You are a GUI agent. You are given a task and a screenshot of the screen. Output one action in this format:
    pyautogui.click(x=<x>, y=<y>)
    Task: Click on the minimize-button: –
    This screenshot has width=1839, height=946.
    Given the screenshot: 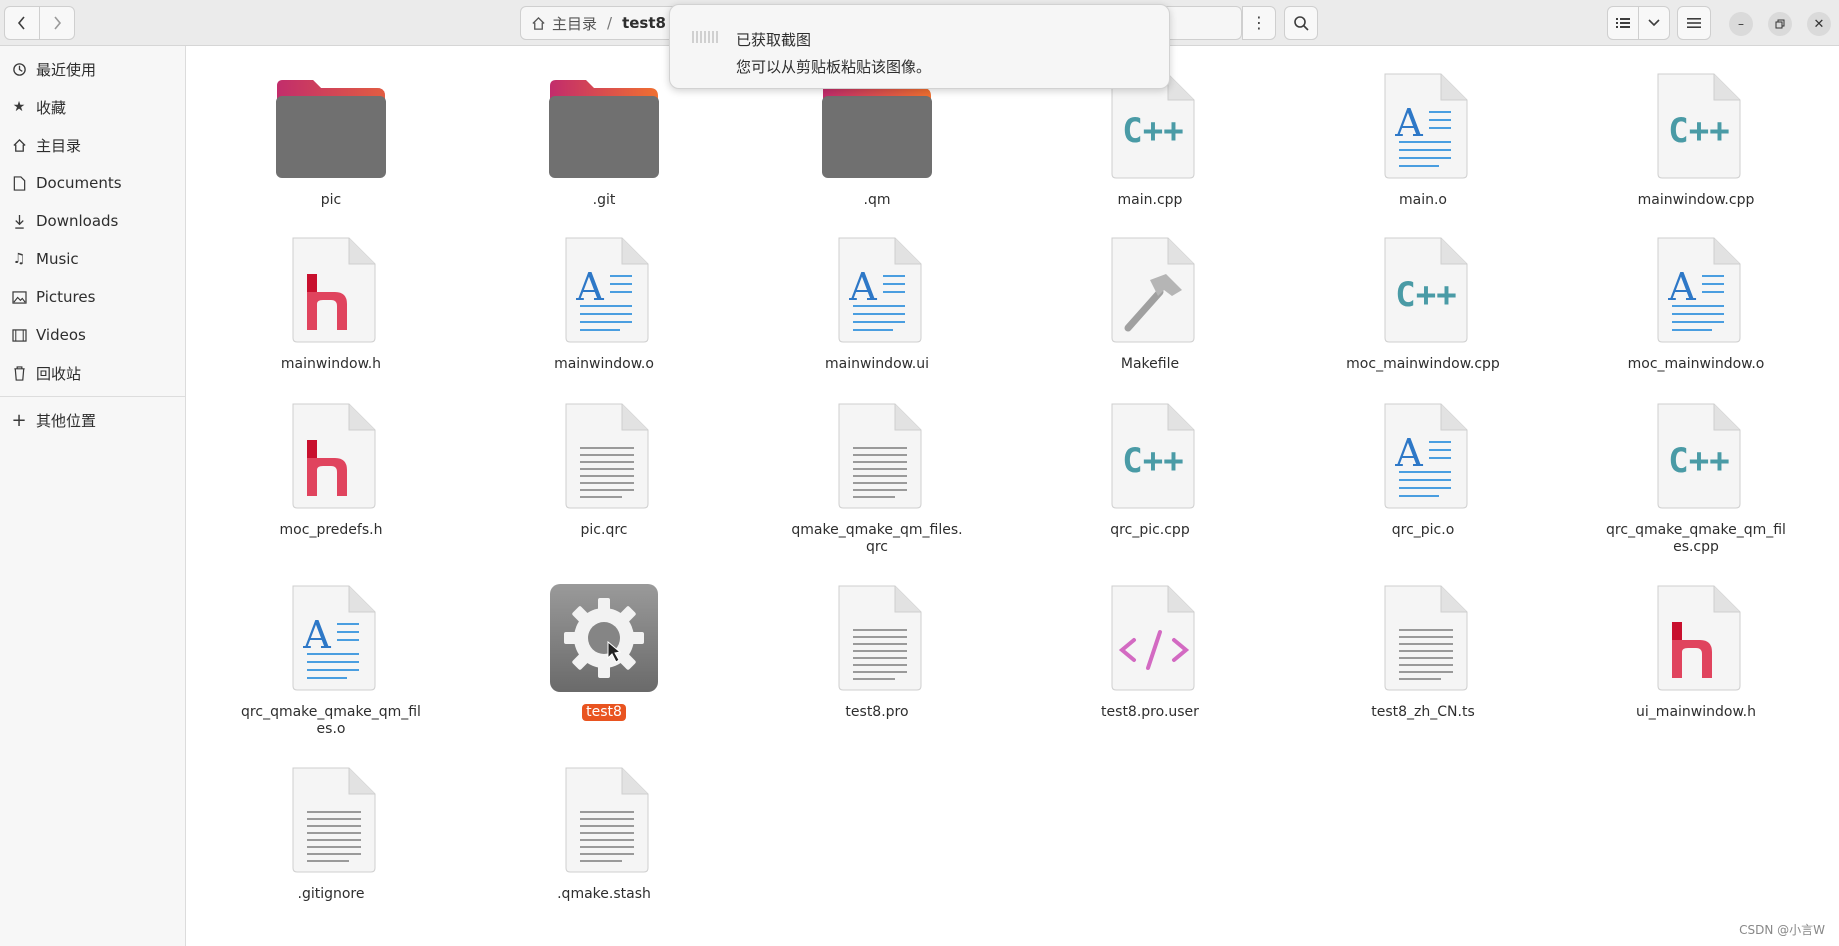 What is the action you would take?
    pyautogui.click(x=1741, y=24)
    